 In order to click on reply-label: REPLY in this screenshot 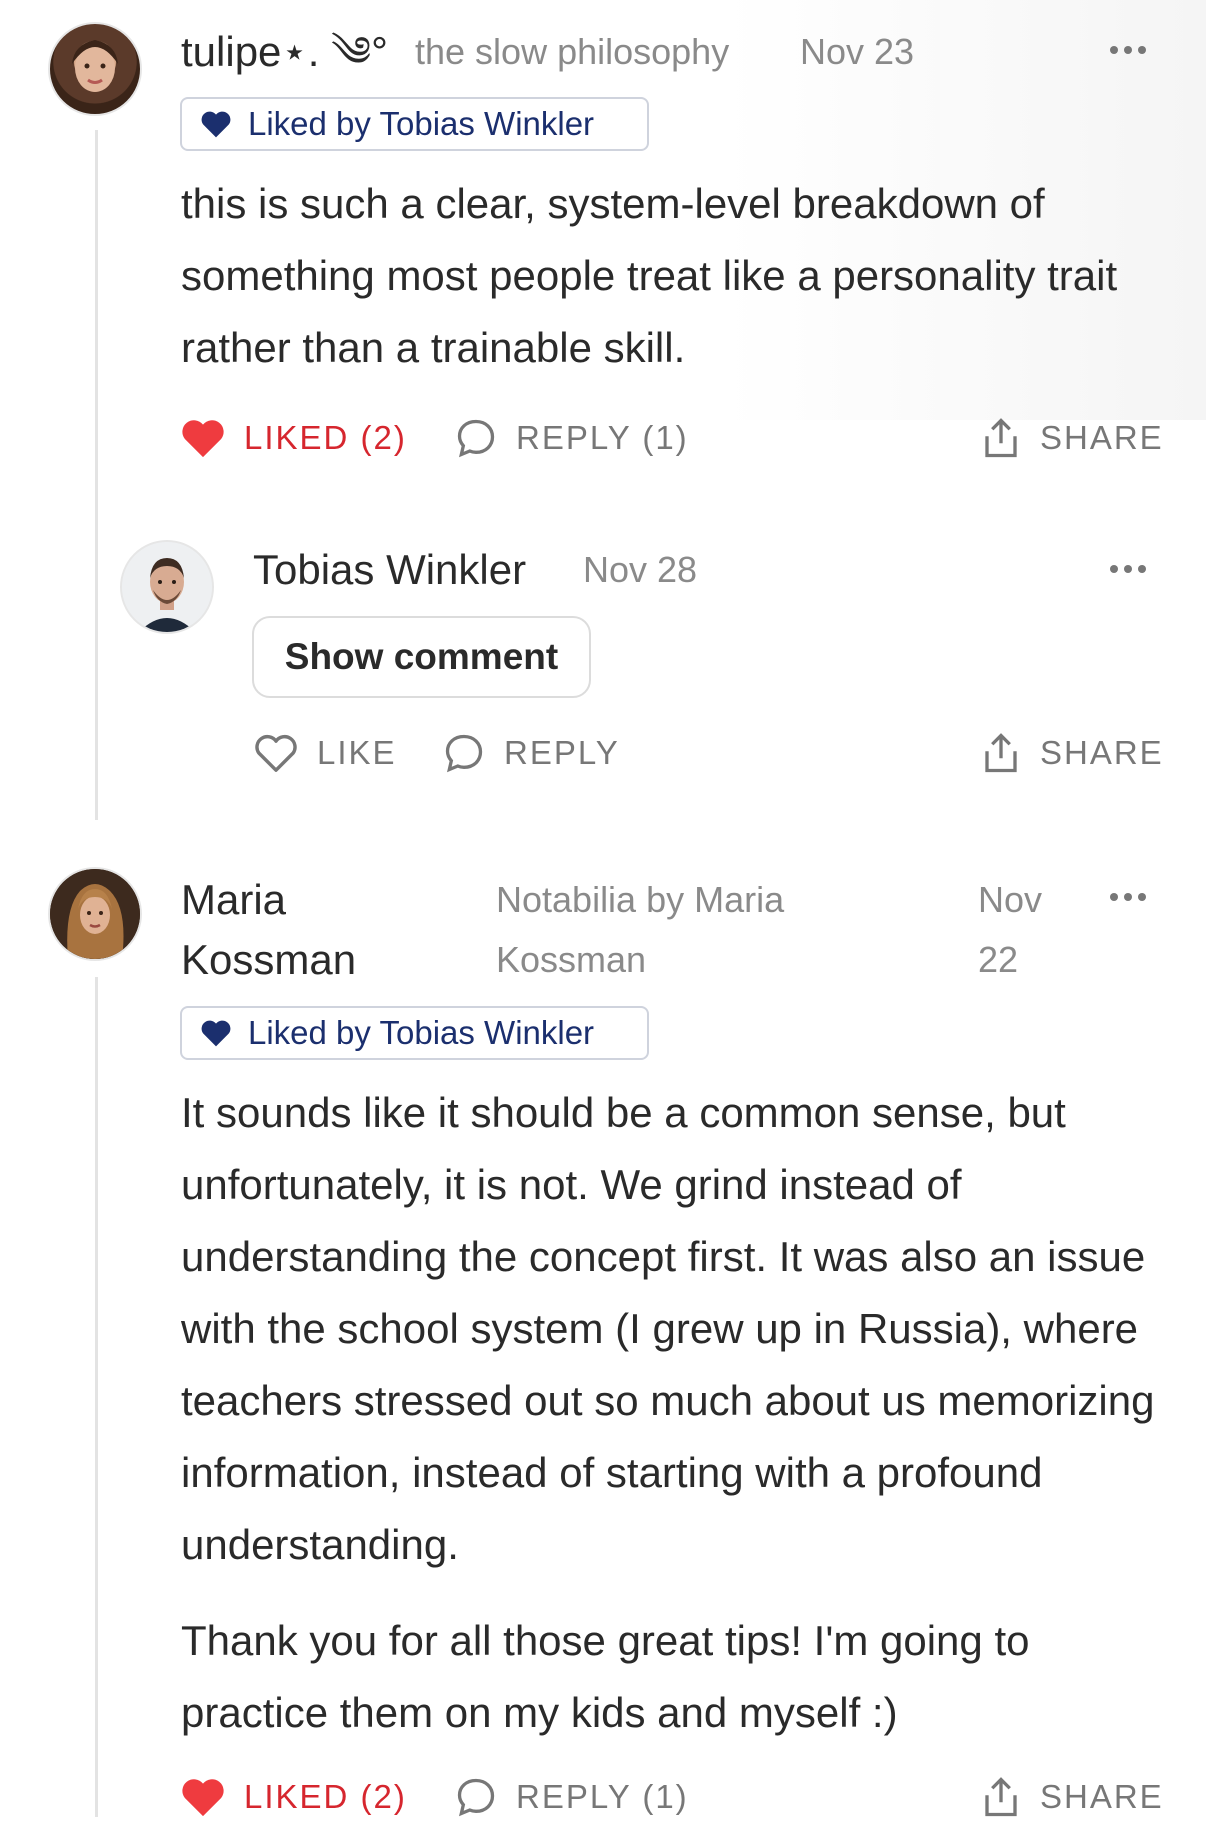, I will do `click(562, 752)`.